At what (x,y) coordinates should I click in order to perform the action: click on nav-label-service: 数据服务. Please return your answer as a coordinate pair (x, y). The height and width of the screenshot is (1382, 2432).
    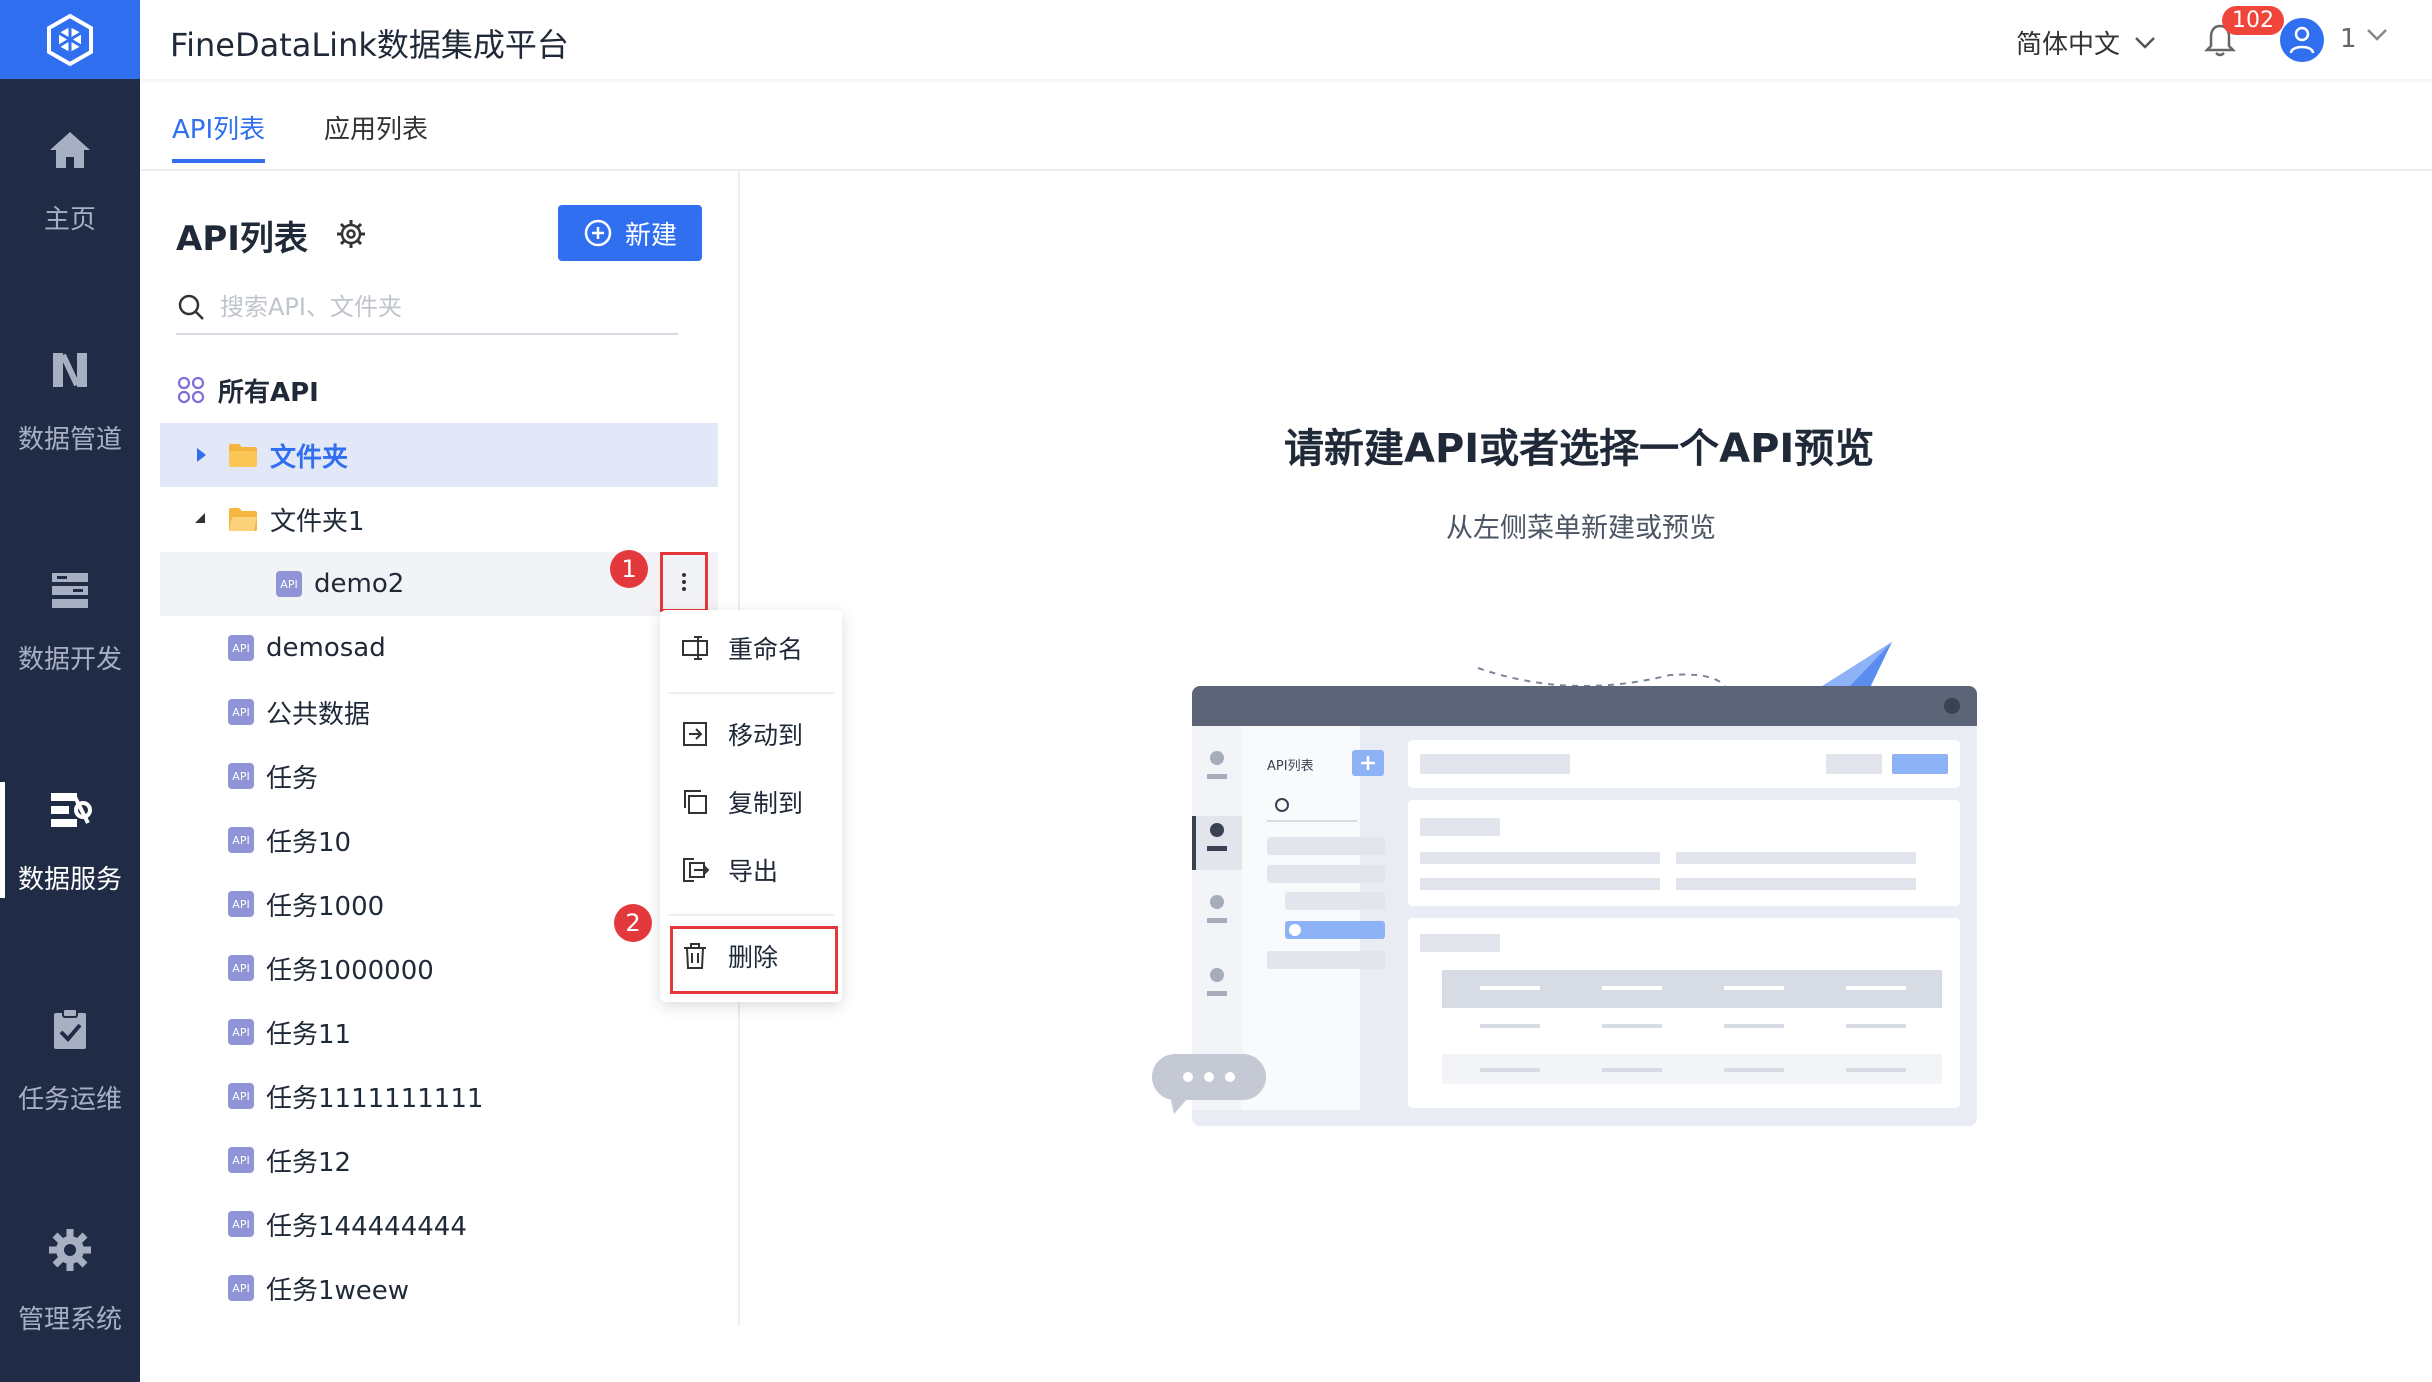
    Looking at the image, I should click on (69, 879).